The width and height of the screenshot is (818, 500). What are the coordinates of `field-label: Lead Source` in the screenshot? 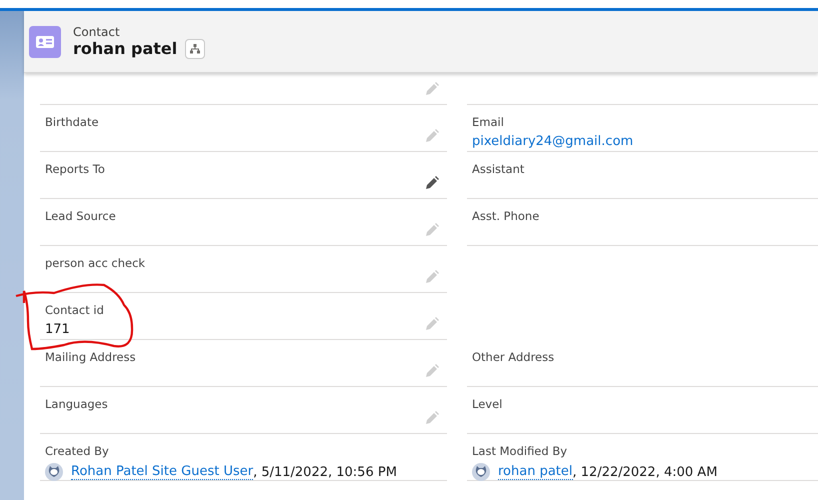 It's located at (80, 216).